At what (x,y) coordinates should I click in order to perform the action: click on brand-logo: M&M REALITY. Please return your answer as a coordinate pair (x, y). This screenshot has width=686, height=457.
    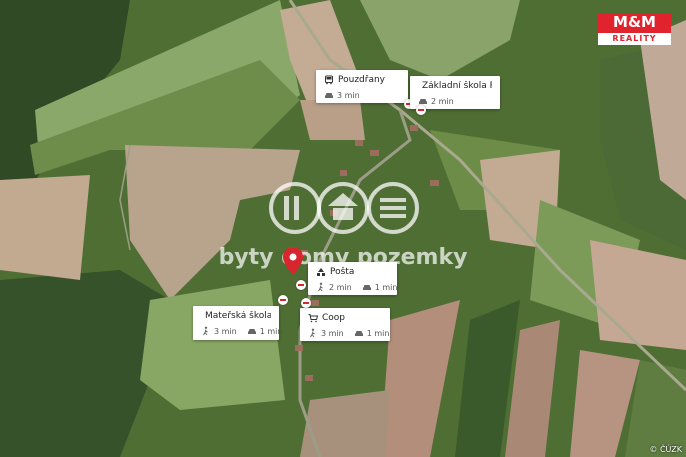
    Looking at the image, I should click on (634, 30).